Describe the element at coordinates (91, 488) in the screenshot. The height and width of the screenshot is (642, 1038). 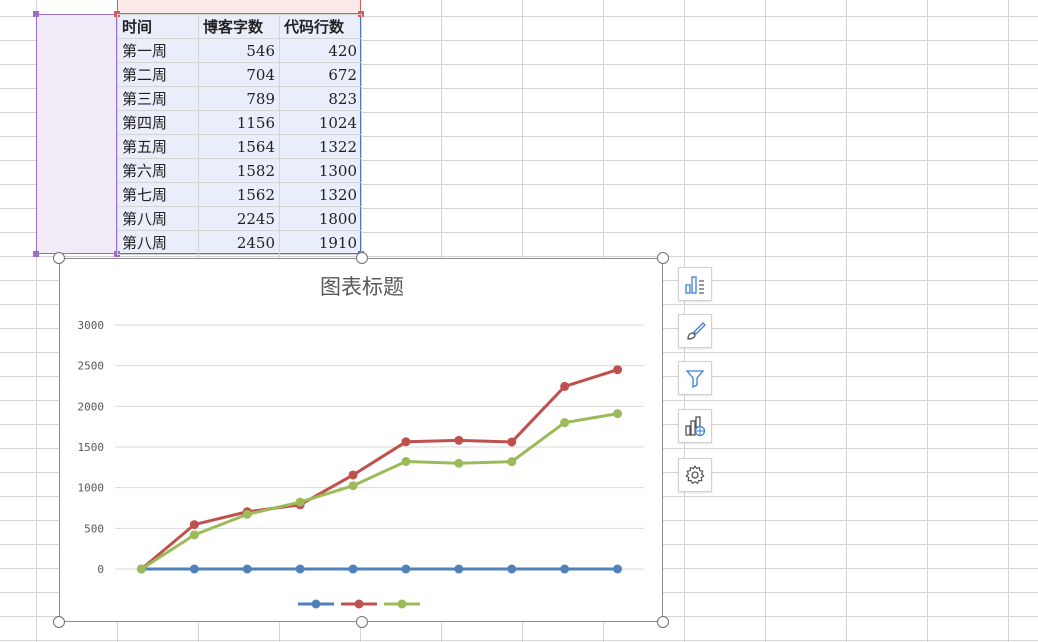
I see `y-tick-label: 1000` at that location.